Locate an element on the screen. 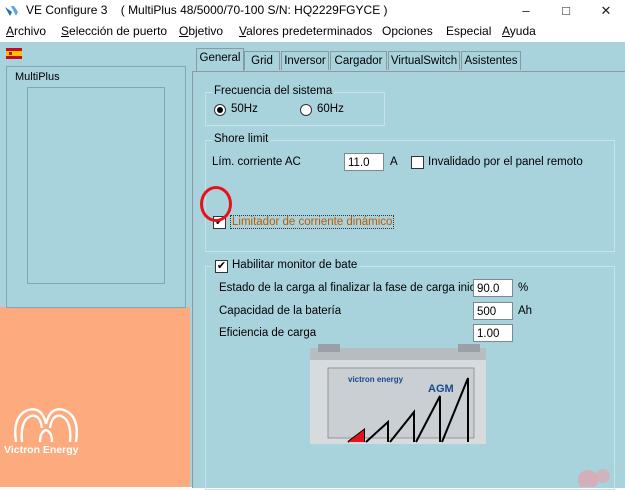 Image resolution: width=625 pixels, height=490 pixels. battery-brand-text: victron energy is located at coordinates (376, 379).